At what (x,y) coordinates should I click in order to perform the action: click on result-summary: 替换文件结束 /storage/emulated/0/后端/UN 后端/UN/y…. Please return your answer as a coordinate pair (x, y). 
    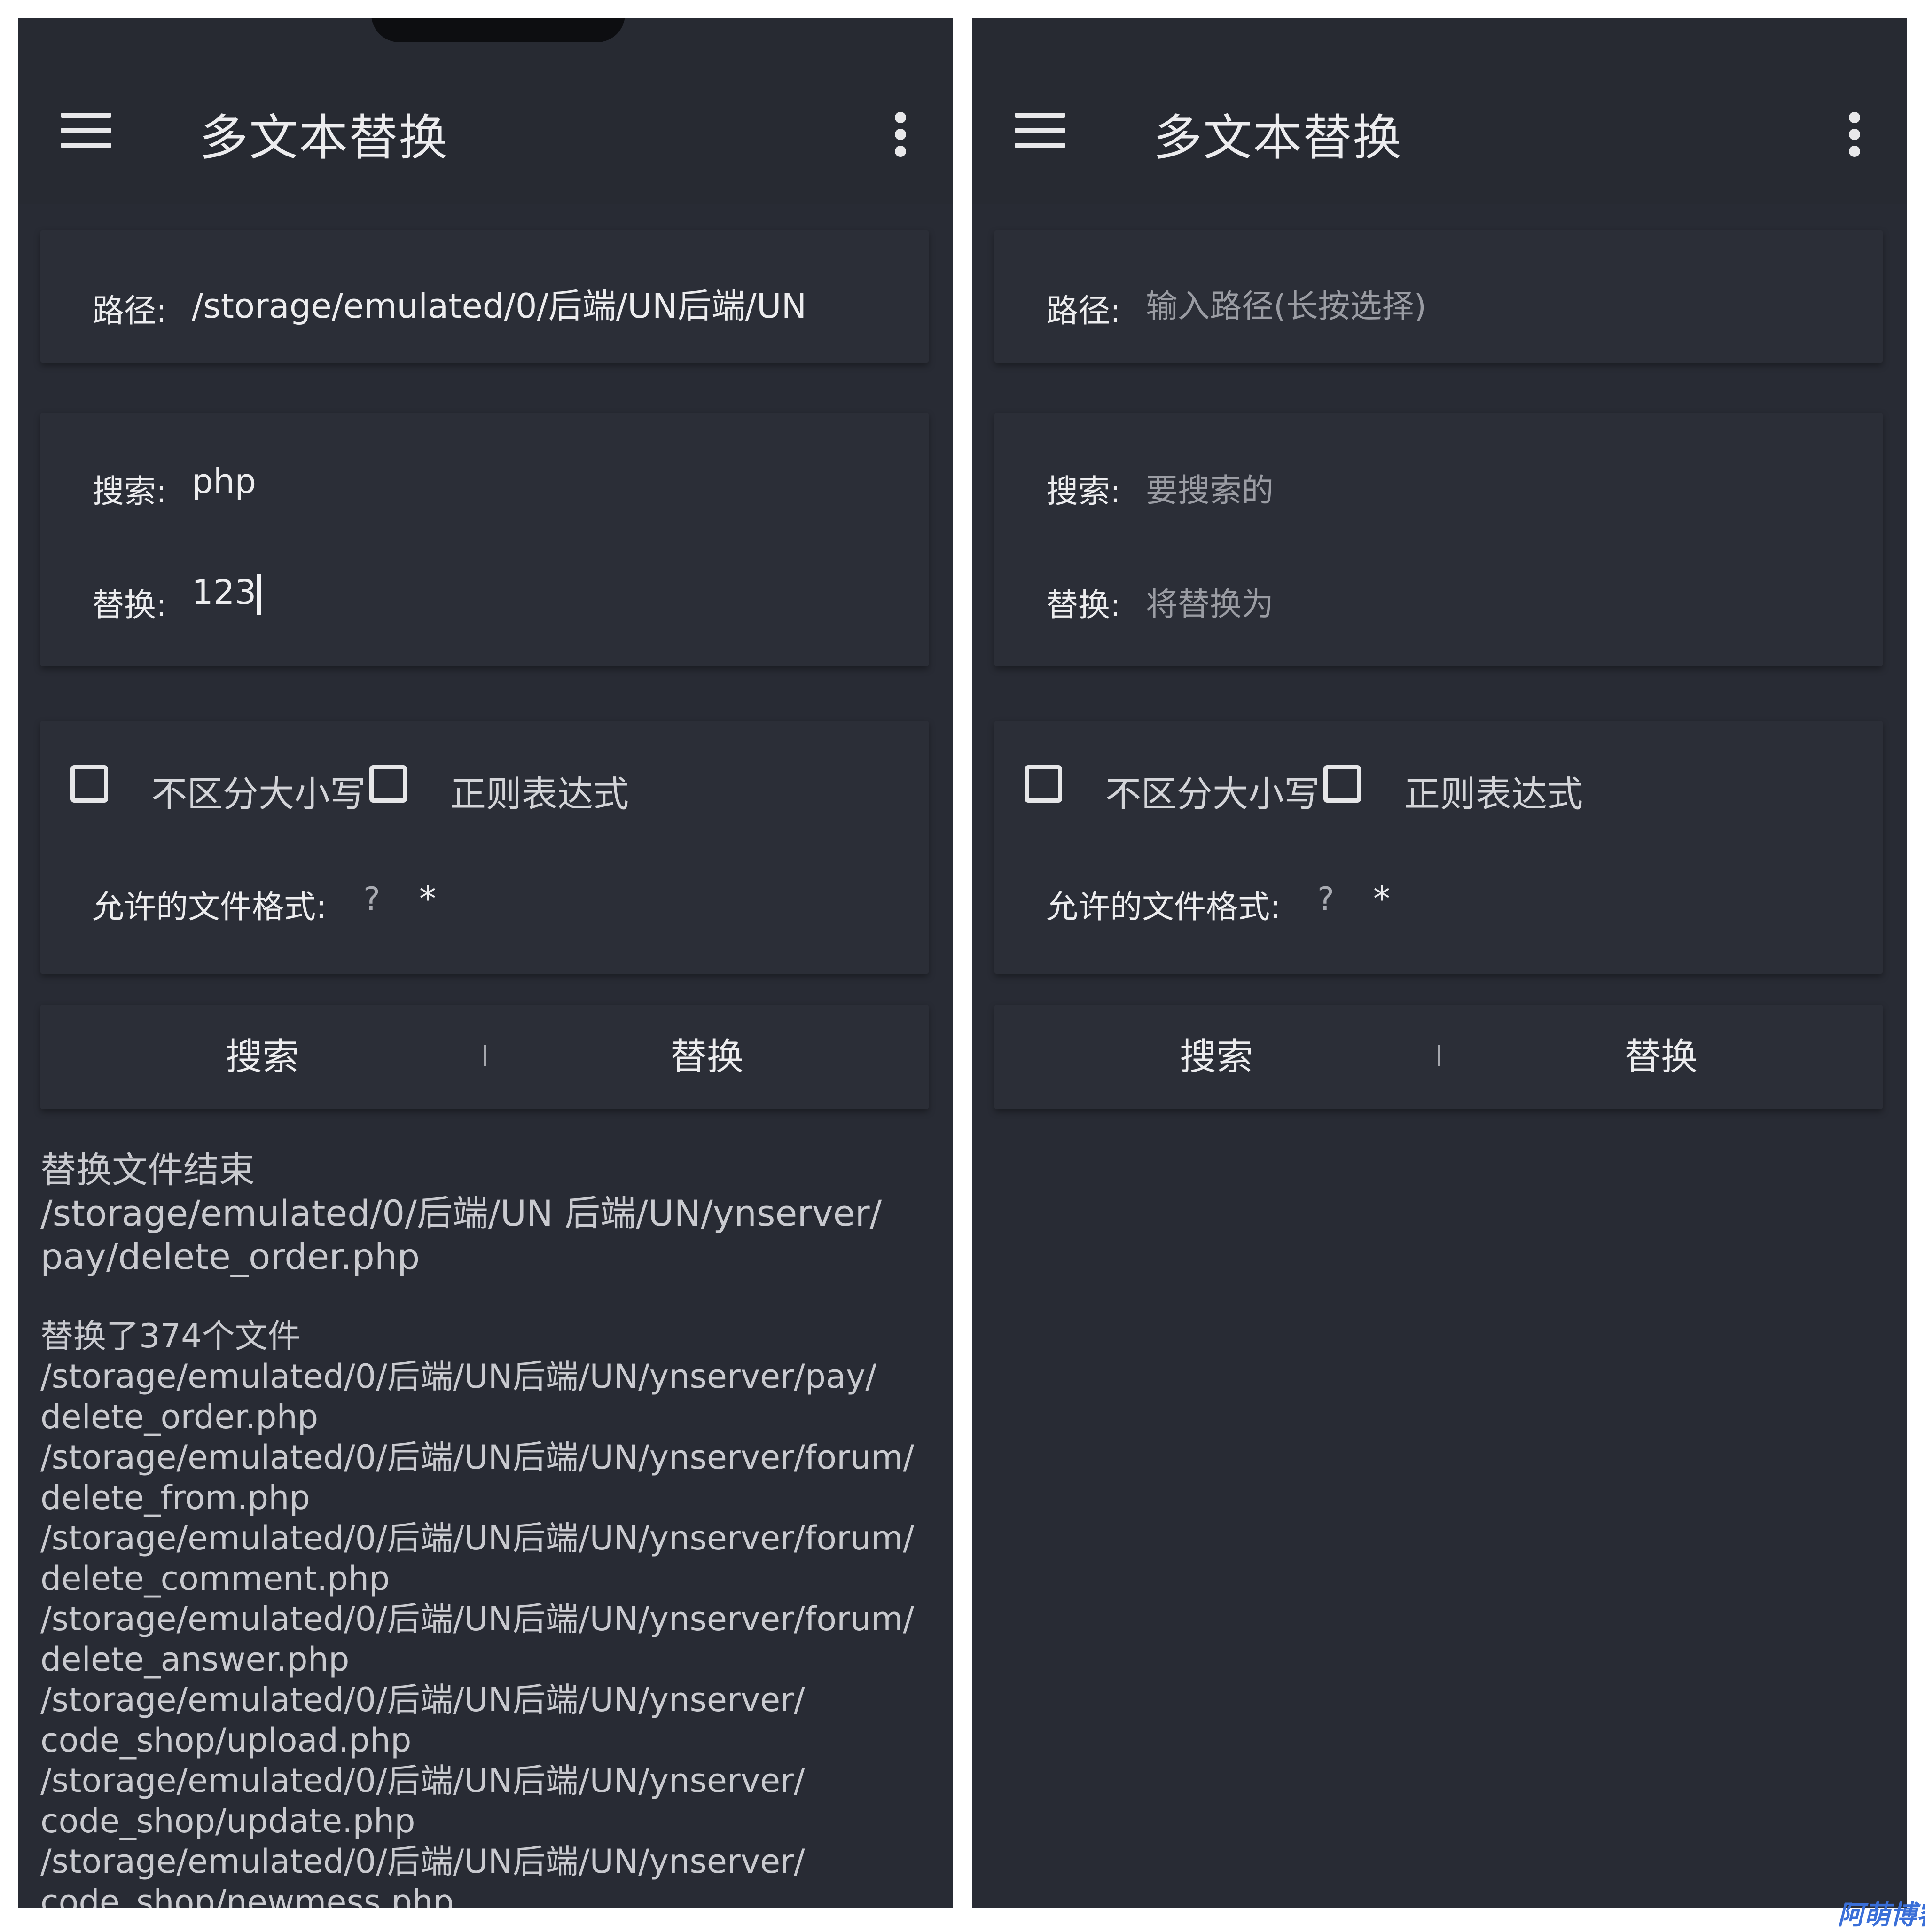
    Looking at the image, I should click on (461, 1213).